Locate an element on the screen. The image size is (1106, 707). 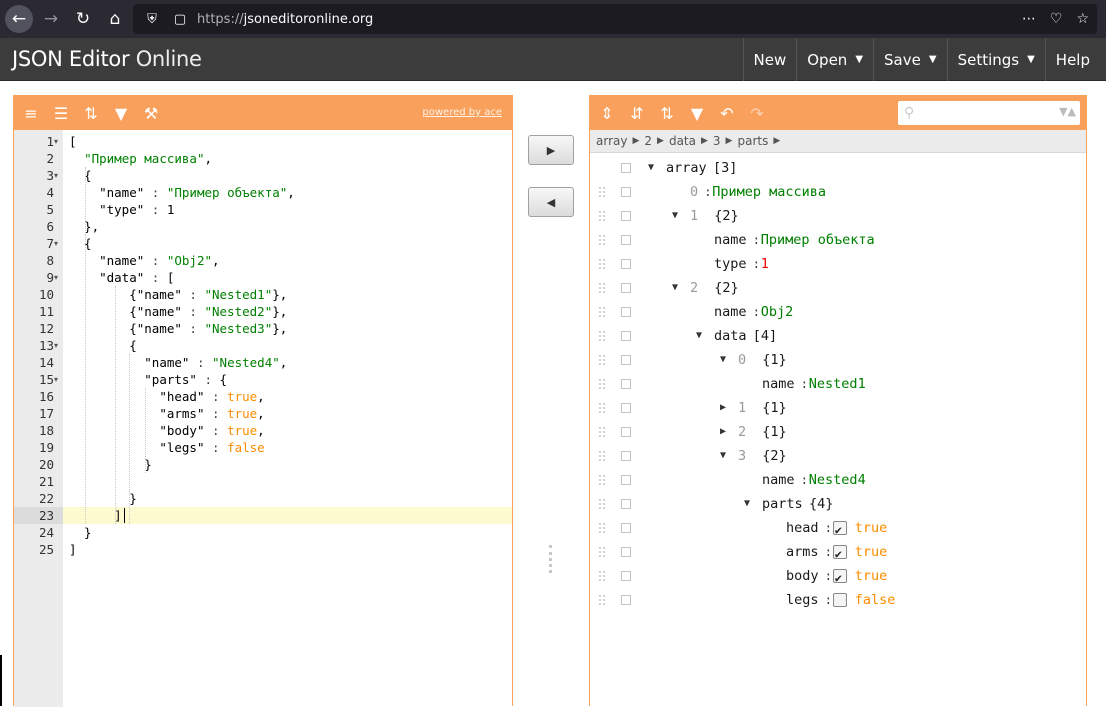
code-line: ] is located at coordinates (293, 515).